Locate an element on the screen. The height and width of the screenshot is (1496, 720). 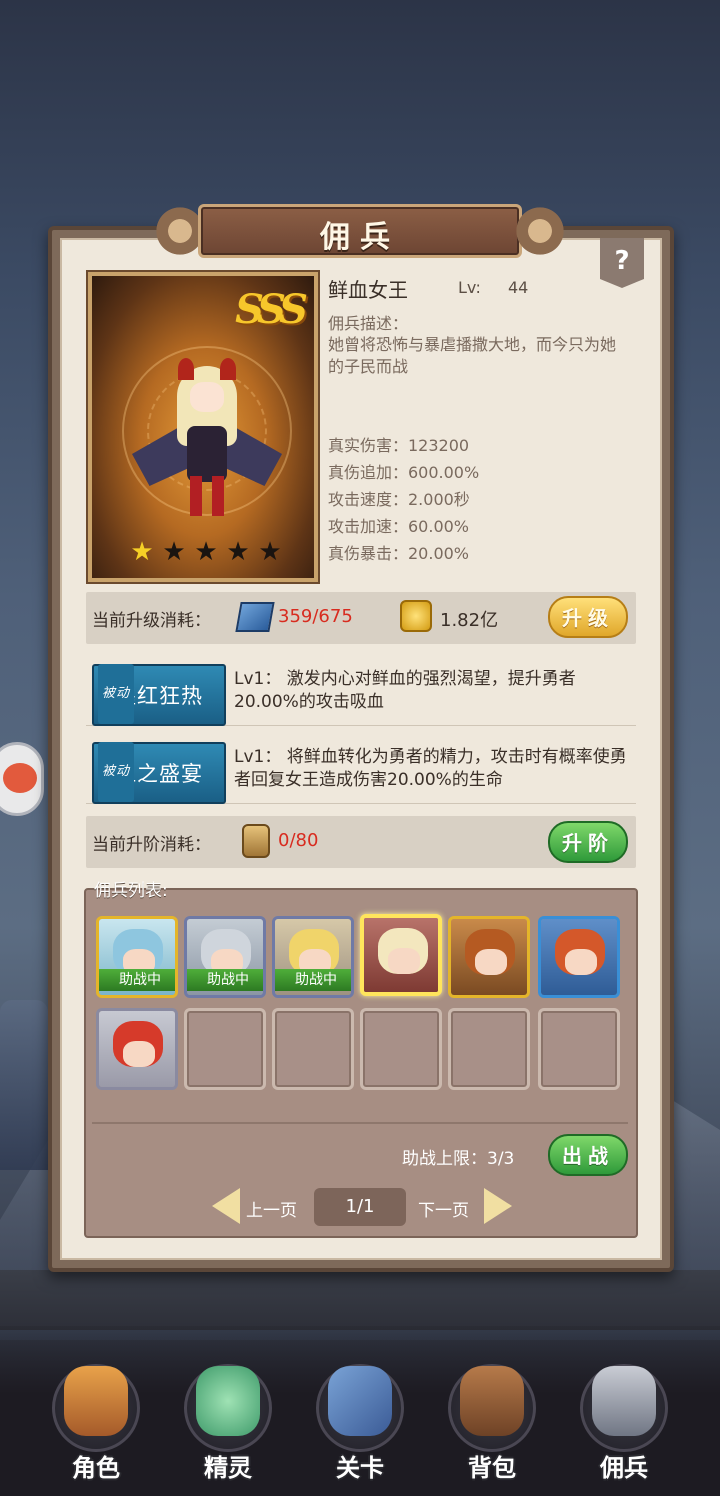
stat-true-damage: 真实伤害：123200 is located at coordinates (399, 445).